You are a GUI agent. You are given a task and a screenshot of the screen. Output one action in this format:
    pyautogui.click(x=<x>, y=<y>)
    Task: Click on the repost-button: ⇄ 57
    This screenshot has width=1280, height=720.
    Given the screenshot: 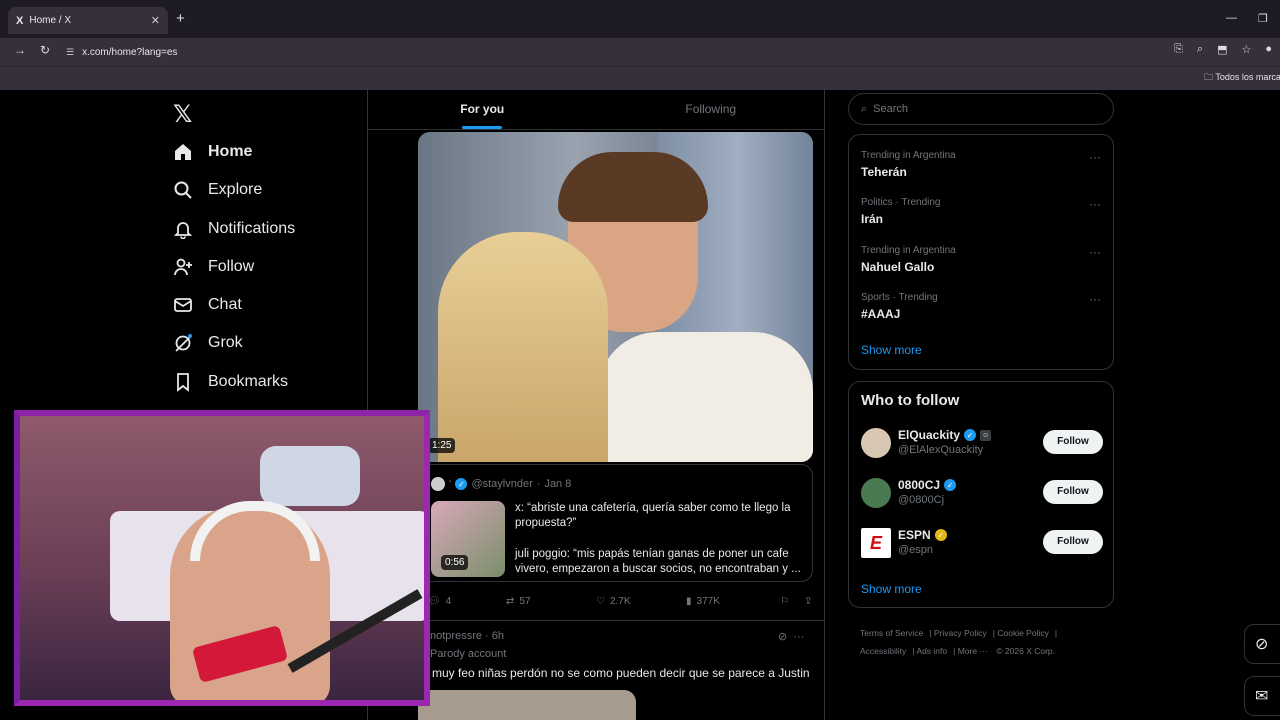 What is the action you would take?
    pyautogui.click(x=551, y=601)
    